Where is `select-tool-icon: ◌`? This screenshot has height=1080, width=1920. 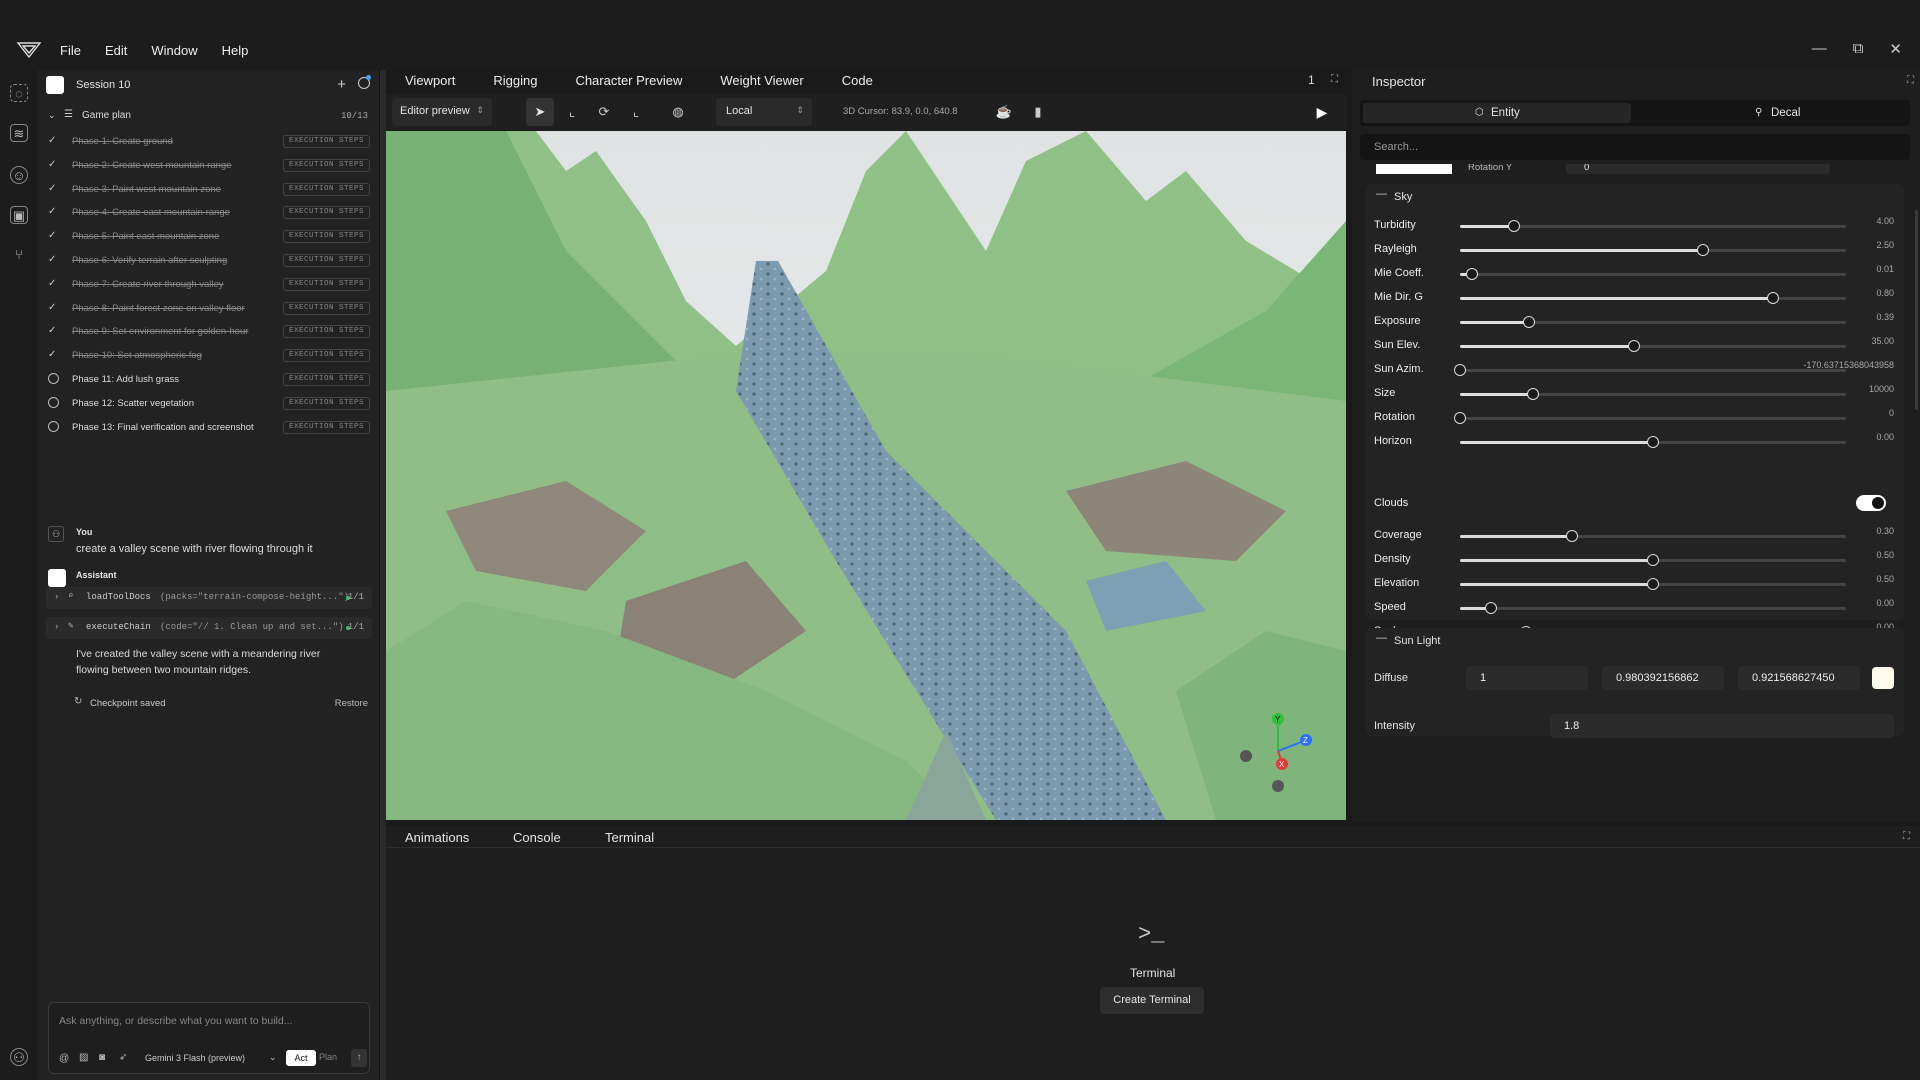
select-tool-icon: ◌ is located at coordinates (19, 93).